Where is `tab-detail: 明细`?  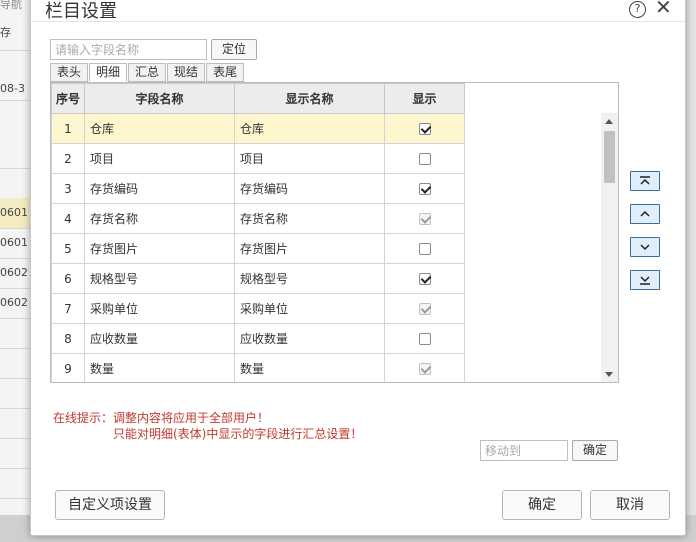 tab-detail: 明细 is located at coordinates (108, 72).